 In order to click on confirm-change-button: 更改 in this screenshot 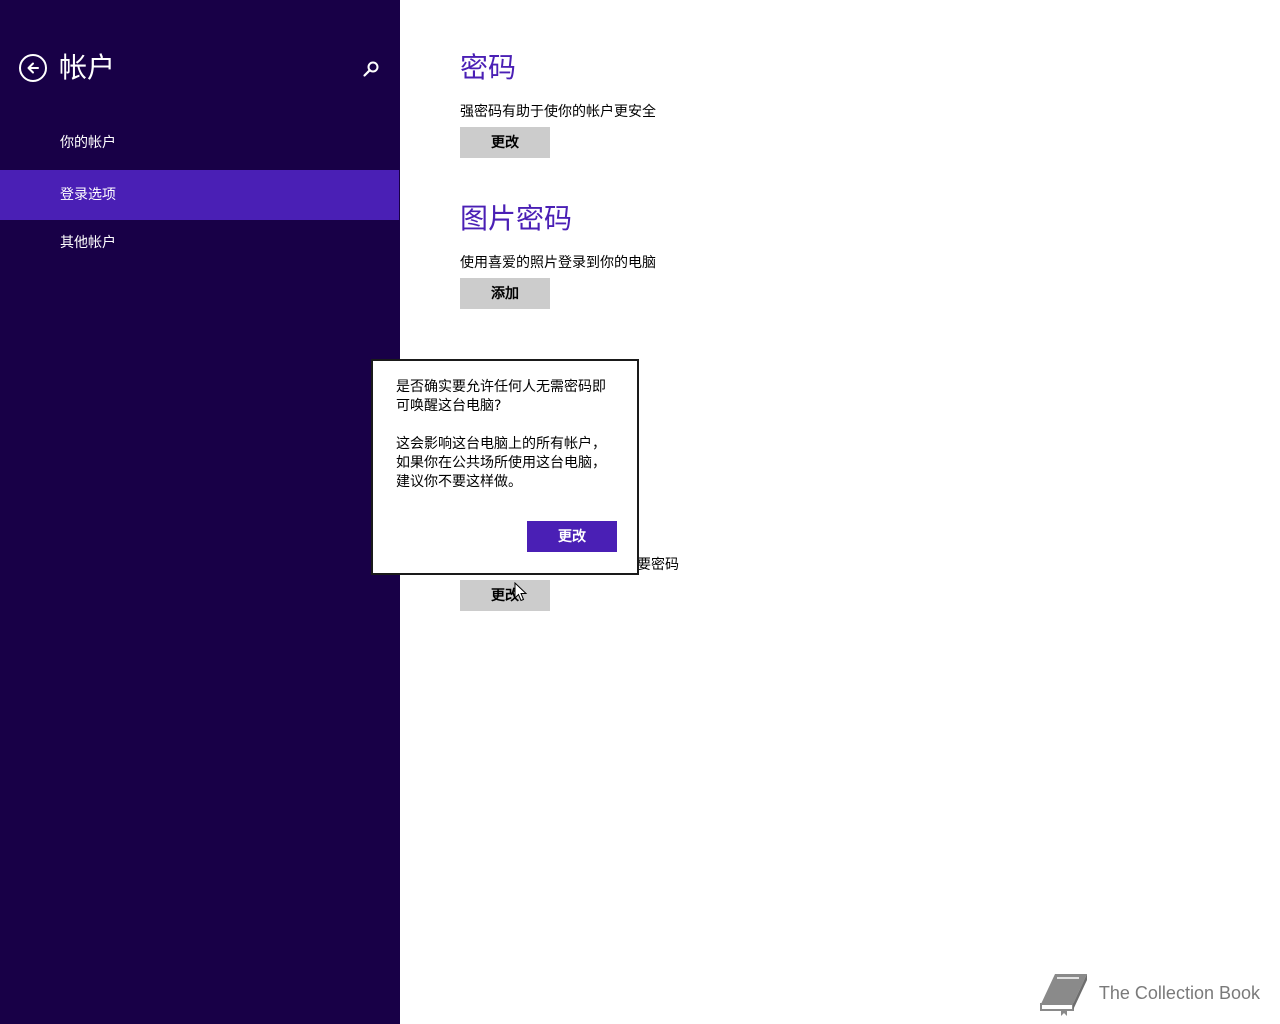, I will do `click(572, 536)`.